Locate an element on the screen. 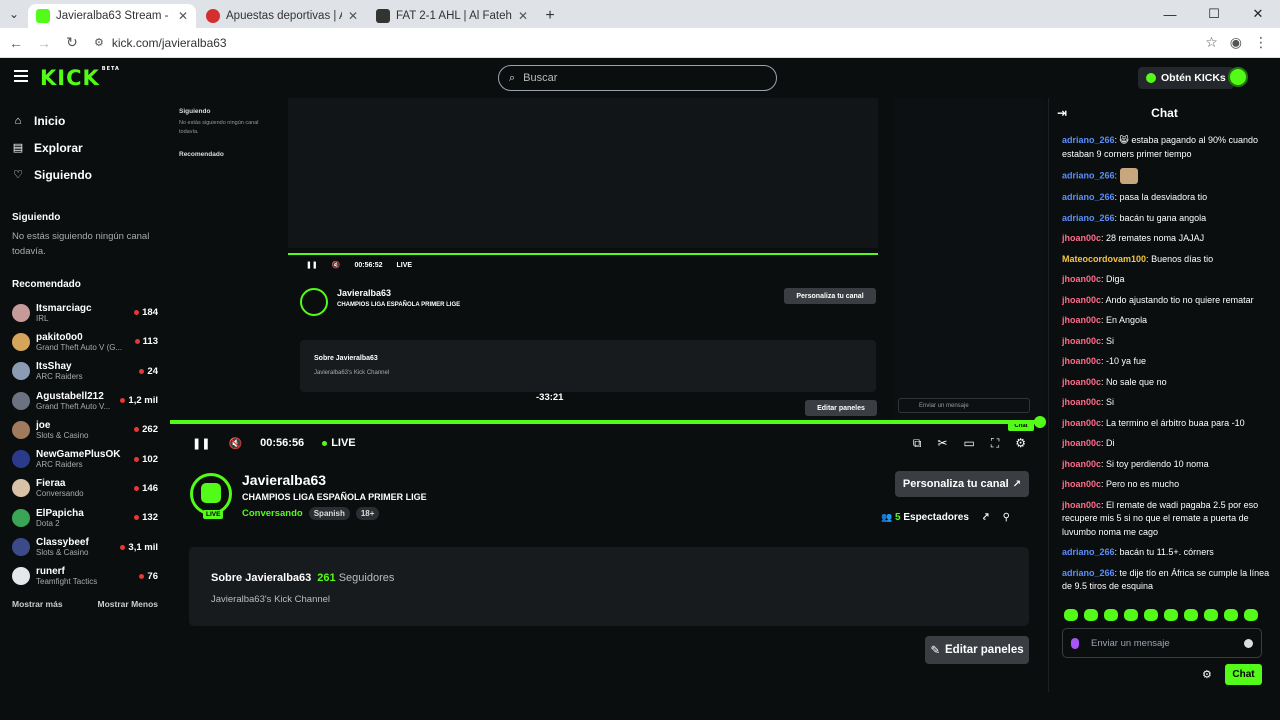  collapse-chat-icon: ⇥ is located at coordinates (1062, 113).